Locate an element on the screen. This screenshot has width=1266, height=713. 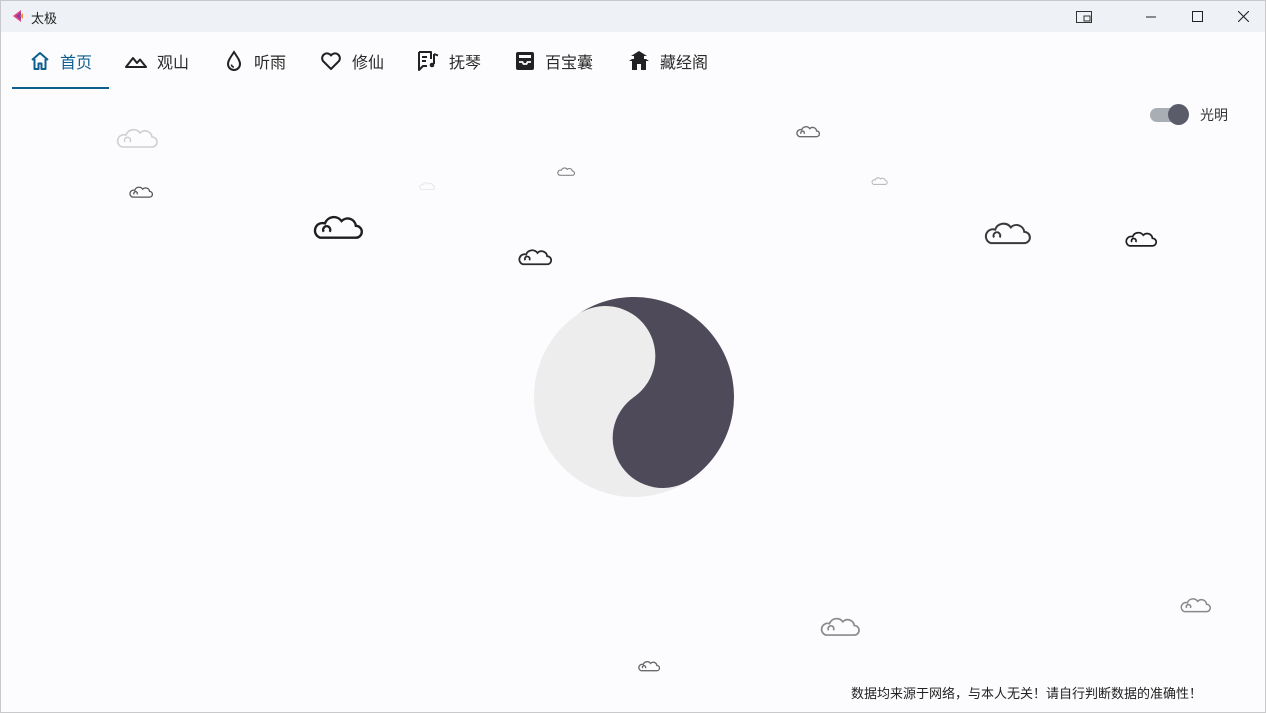
nav-item-label: 观山 is located at coordinates (173, 62).